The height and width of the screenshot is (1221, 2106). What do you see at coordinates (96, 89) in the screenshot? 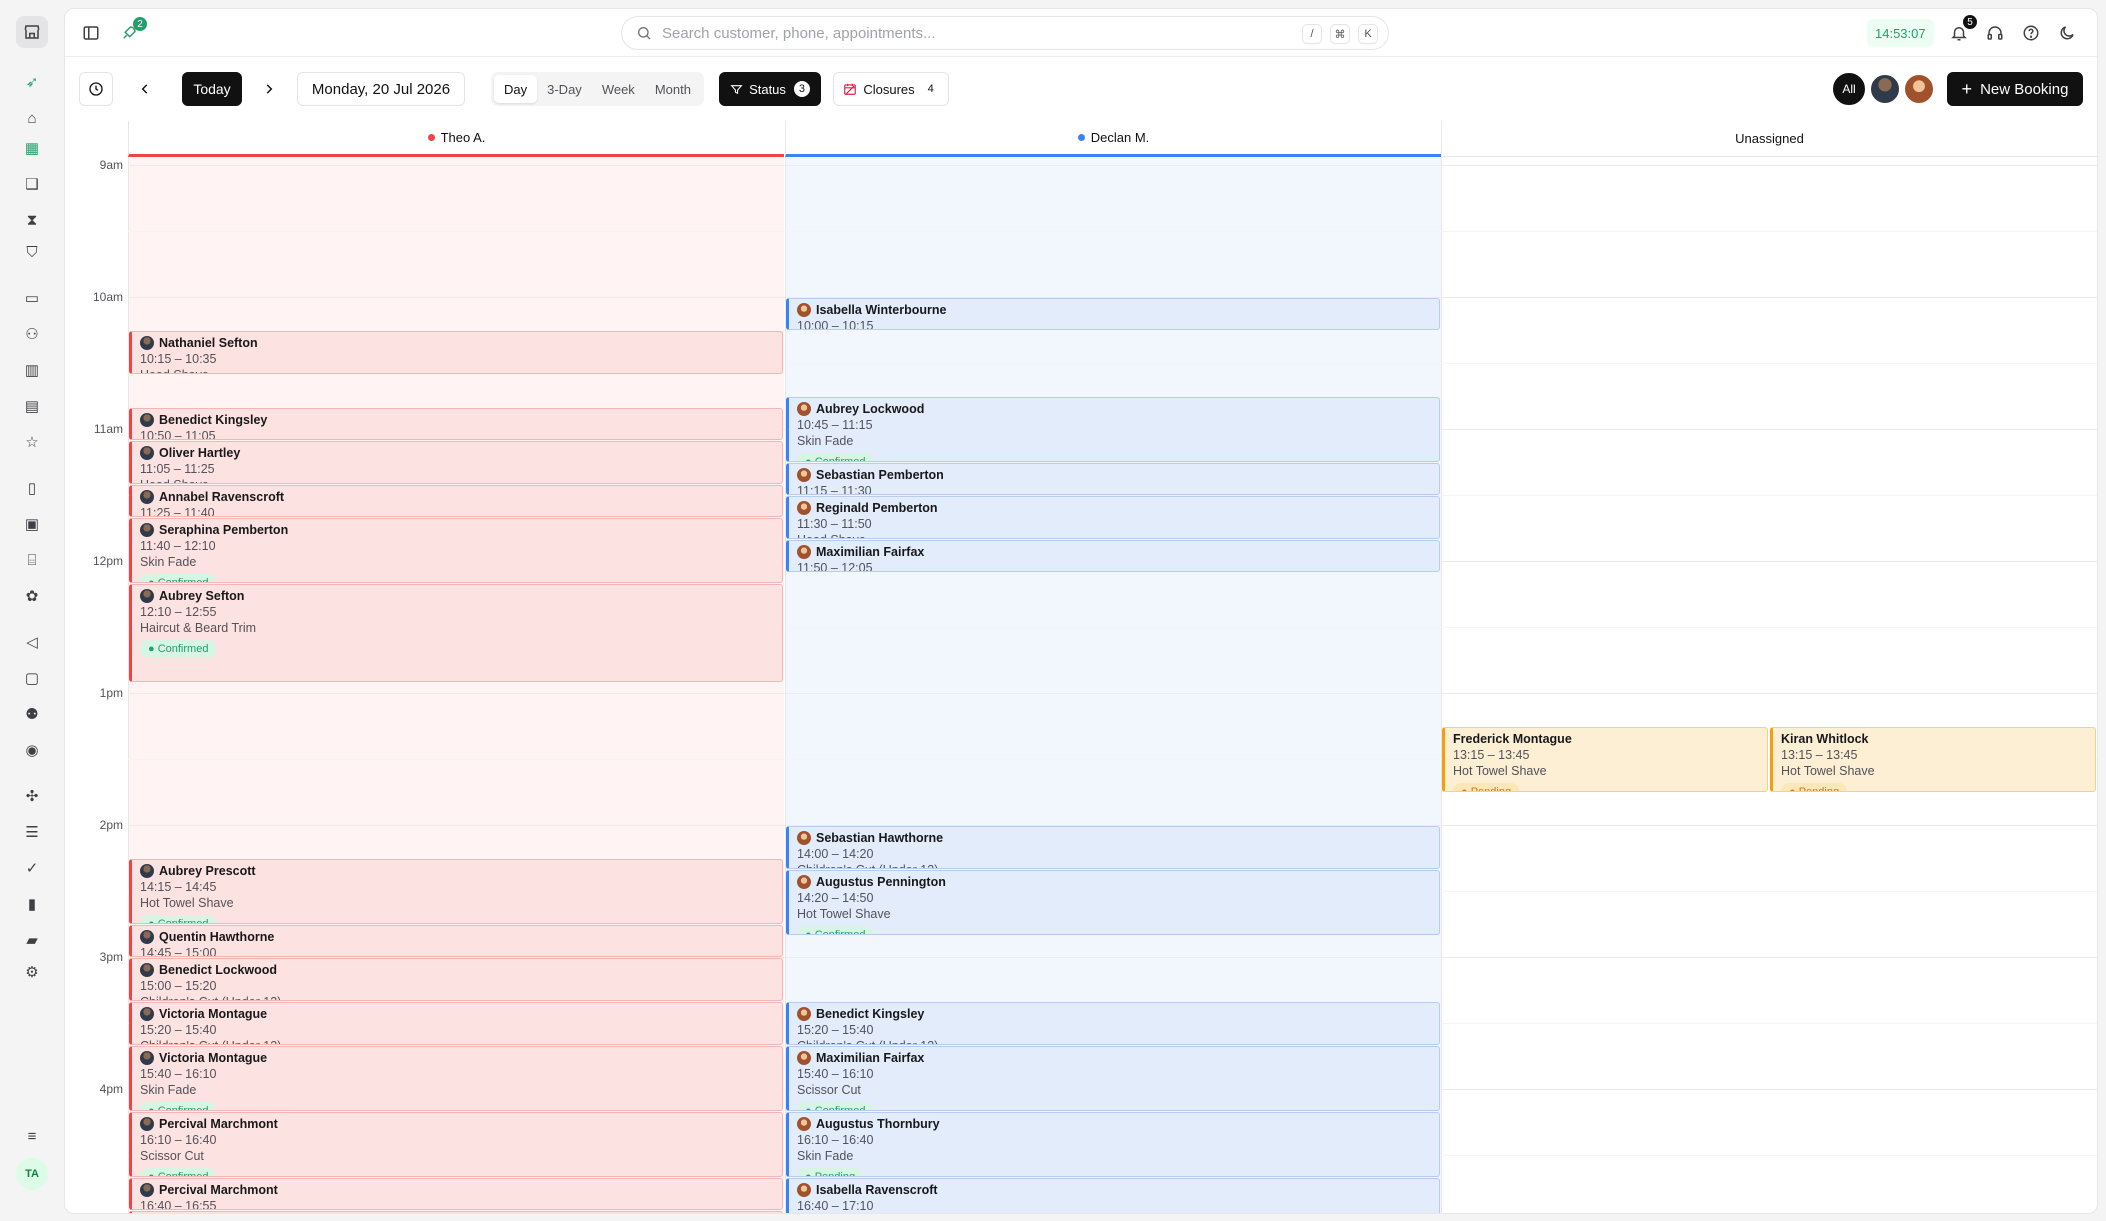
I see `history-button` at bounding box center [96, 89].